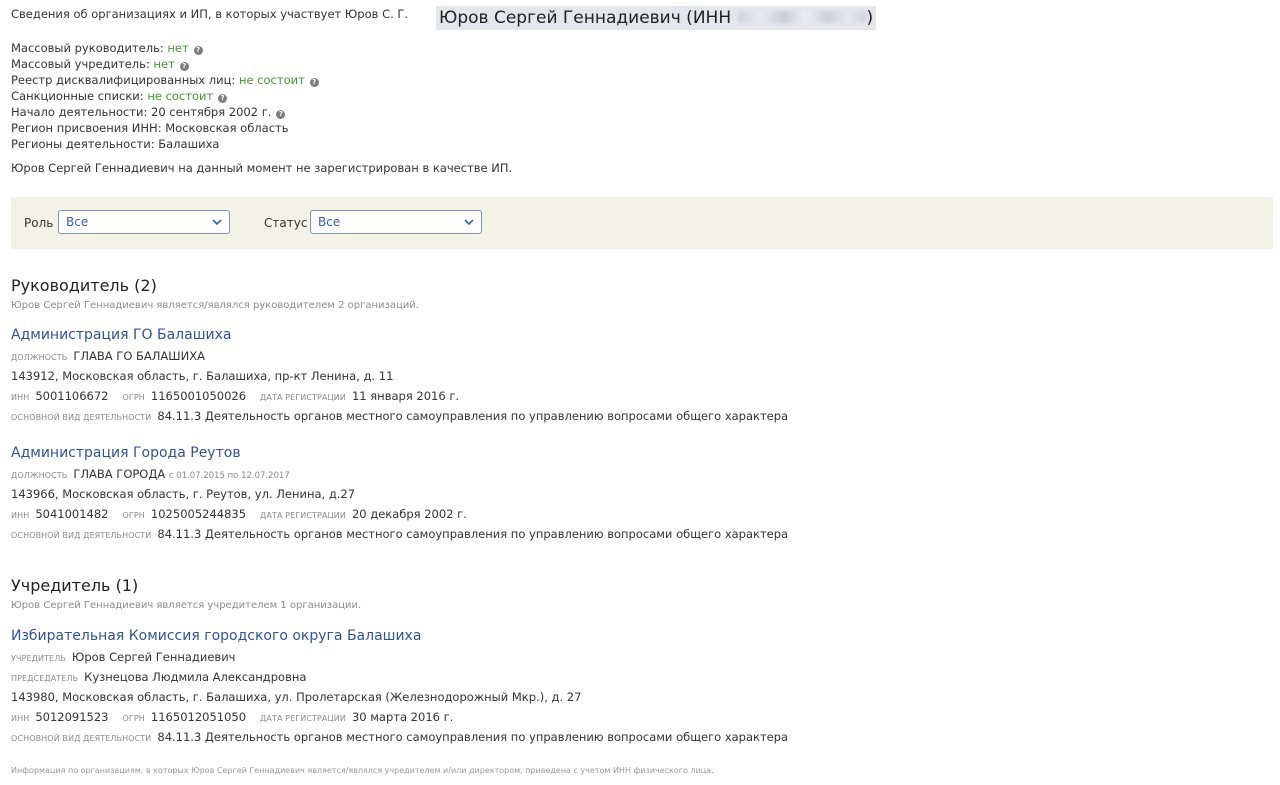 This screenshot has height=785, width=1280. What do you see at coordinates (81, 112) in the screenshot?
I see `fact-label: Начало деятельности:` at bounding box center [81, 112].